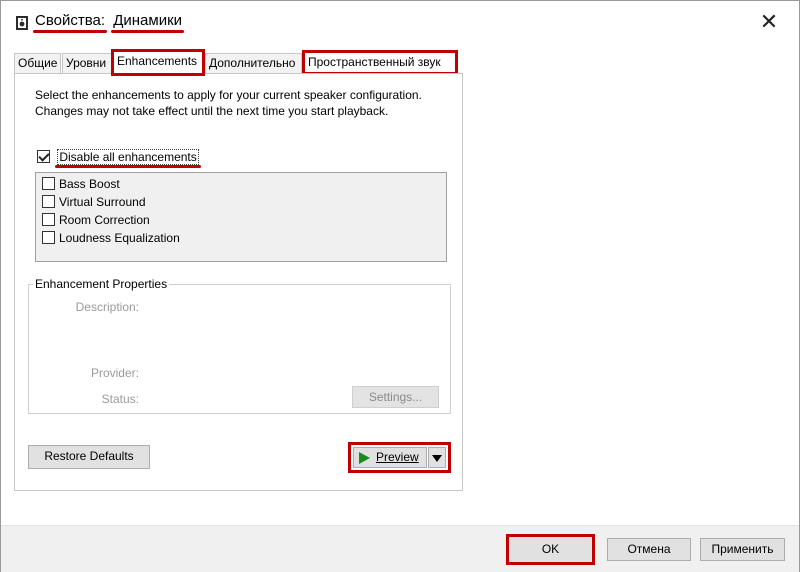  I want to click on disable-all-label: Disable all enhancements, so click(128, 157).